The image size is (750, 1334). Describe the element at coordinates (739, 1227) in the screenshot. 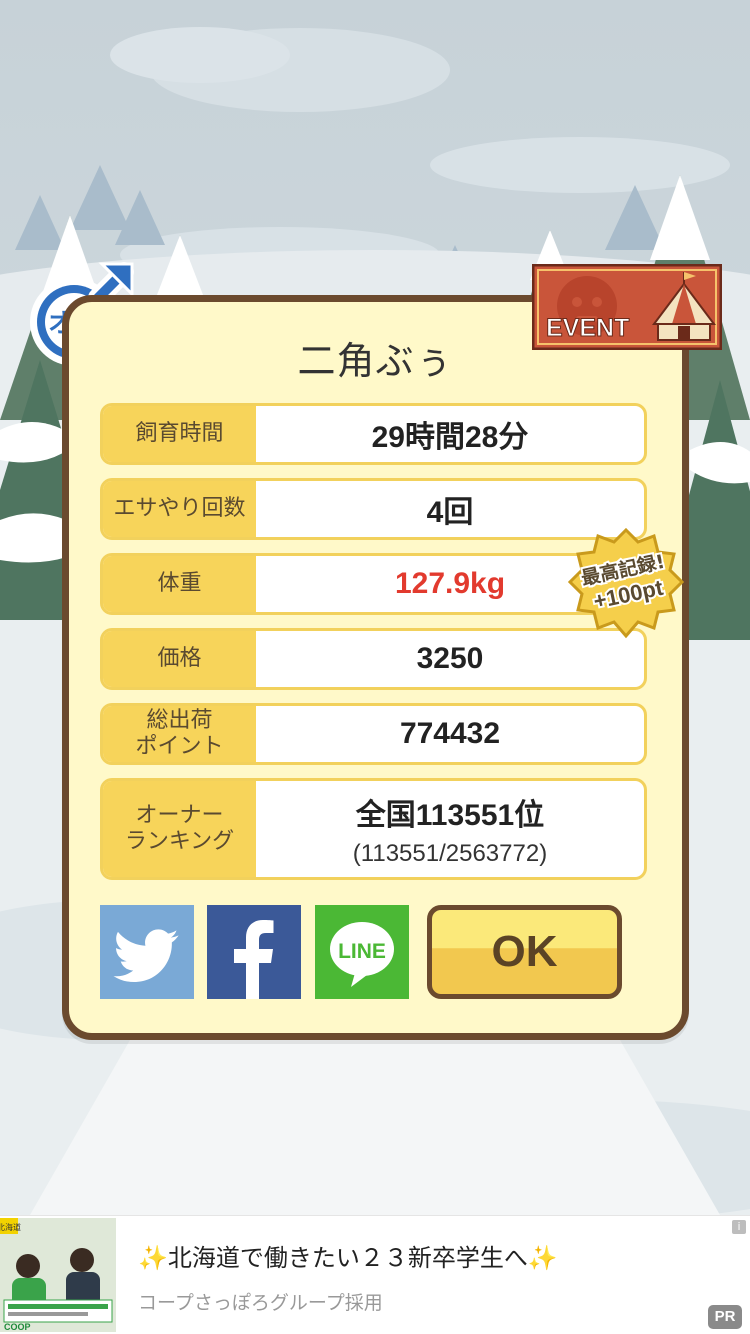

I see `ad-info-icon: i` at that location.